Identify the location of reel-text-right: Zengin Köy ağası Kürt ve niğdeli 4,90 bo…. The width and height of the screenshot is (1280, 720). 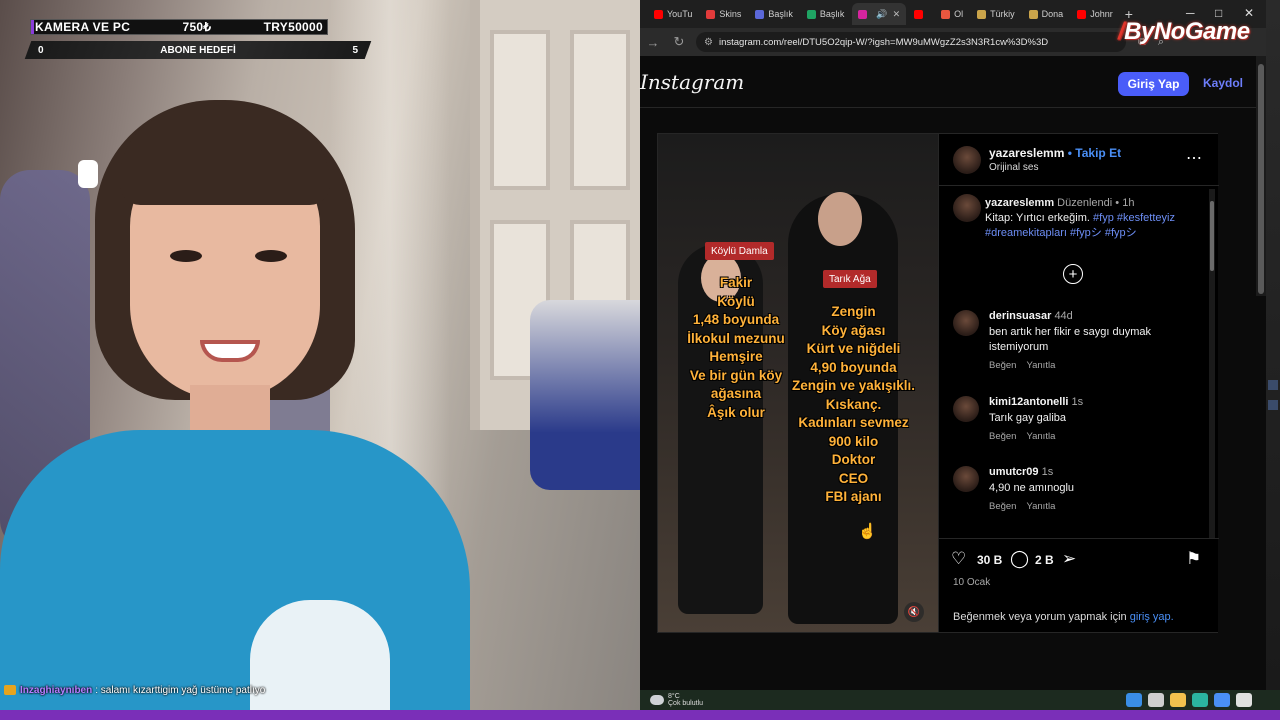
(853, 404).